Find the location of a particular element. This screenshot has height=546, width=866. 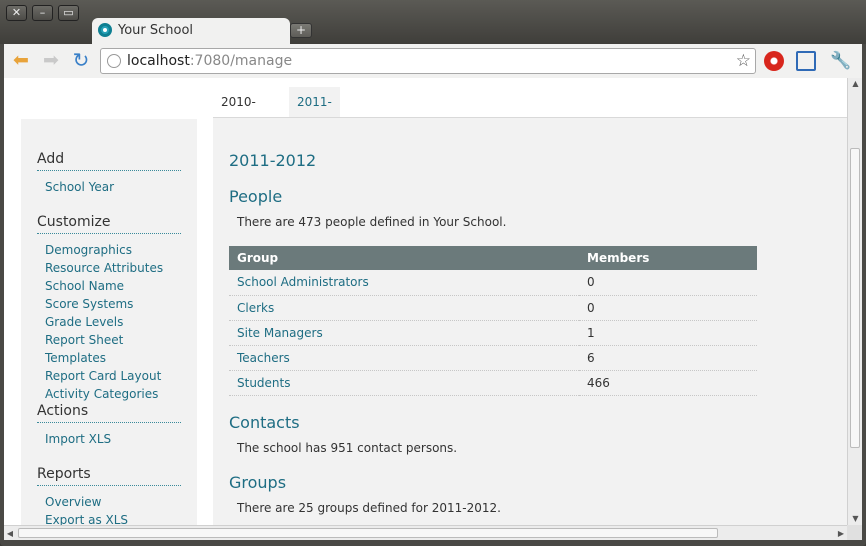

sidebar-heading: Reports is located at coordinates (109, 476).